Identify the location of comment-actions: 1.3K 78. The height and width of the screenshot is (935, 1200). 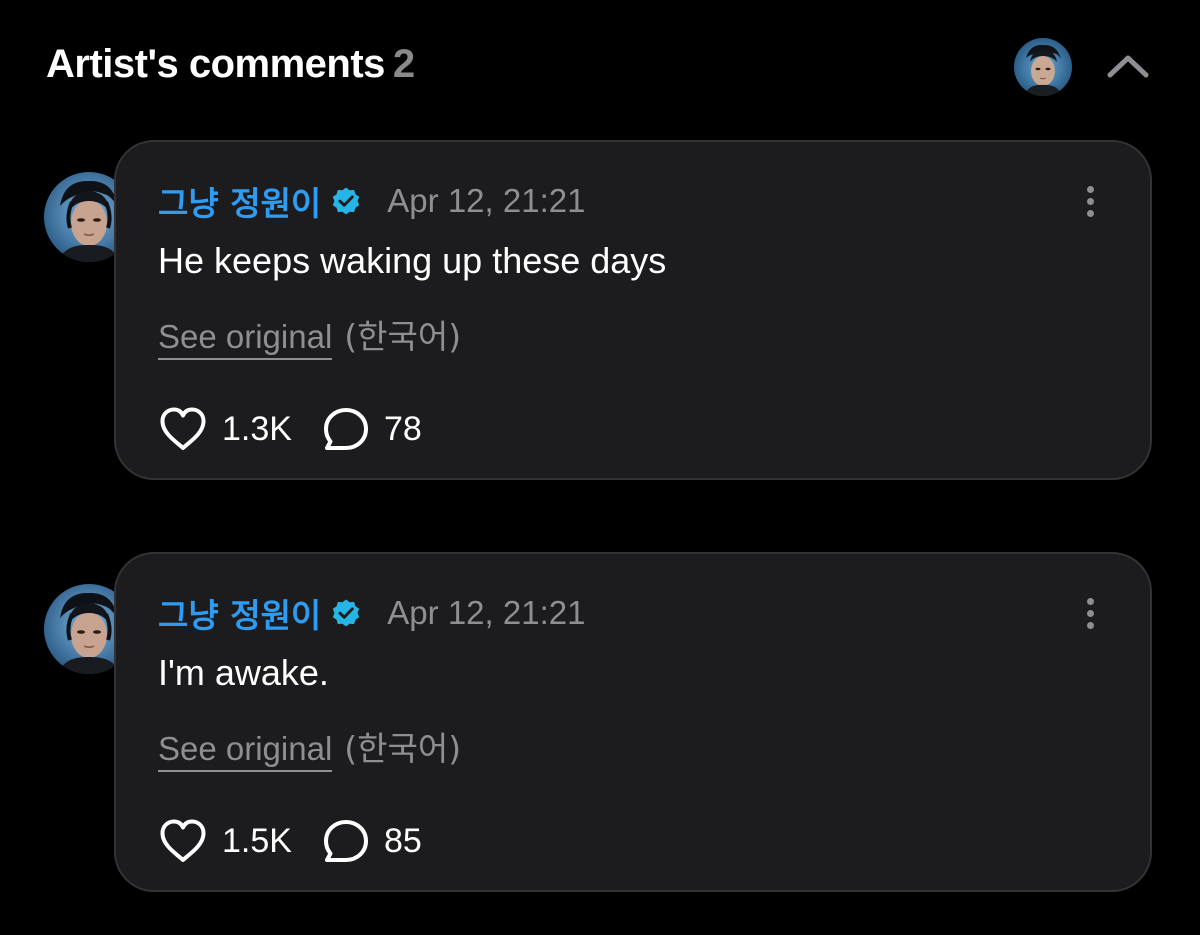
(290, 429).